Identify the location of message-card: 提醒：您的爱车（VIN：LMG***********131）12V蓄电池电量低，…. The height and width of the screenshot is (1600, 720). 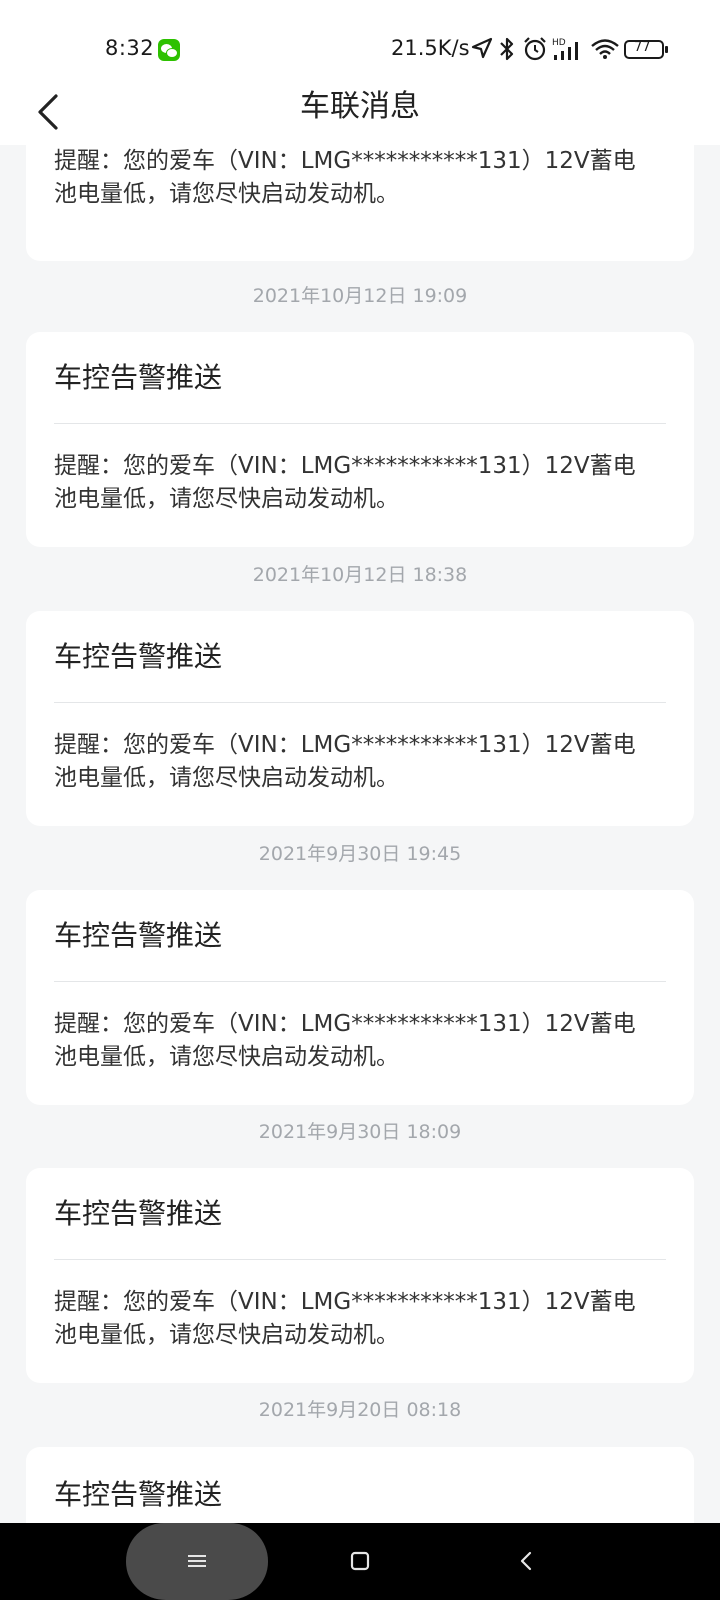
(360, 203).